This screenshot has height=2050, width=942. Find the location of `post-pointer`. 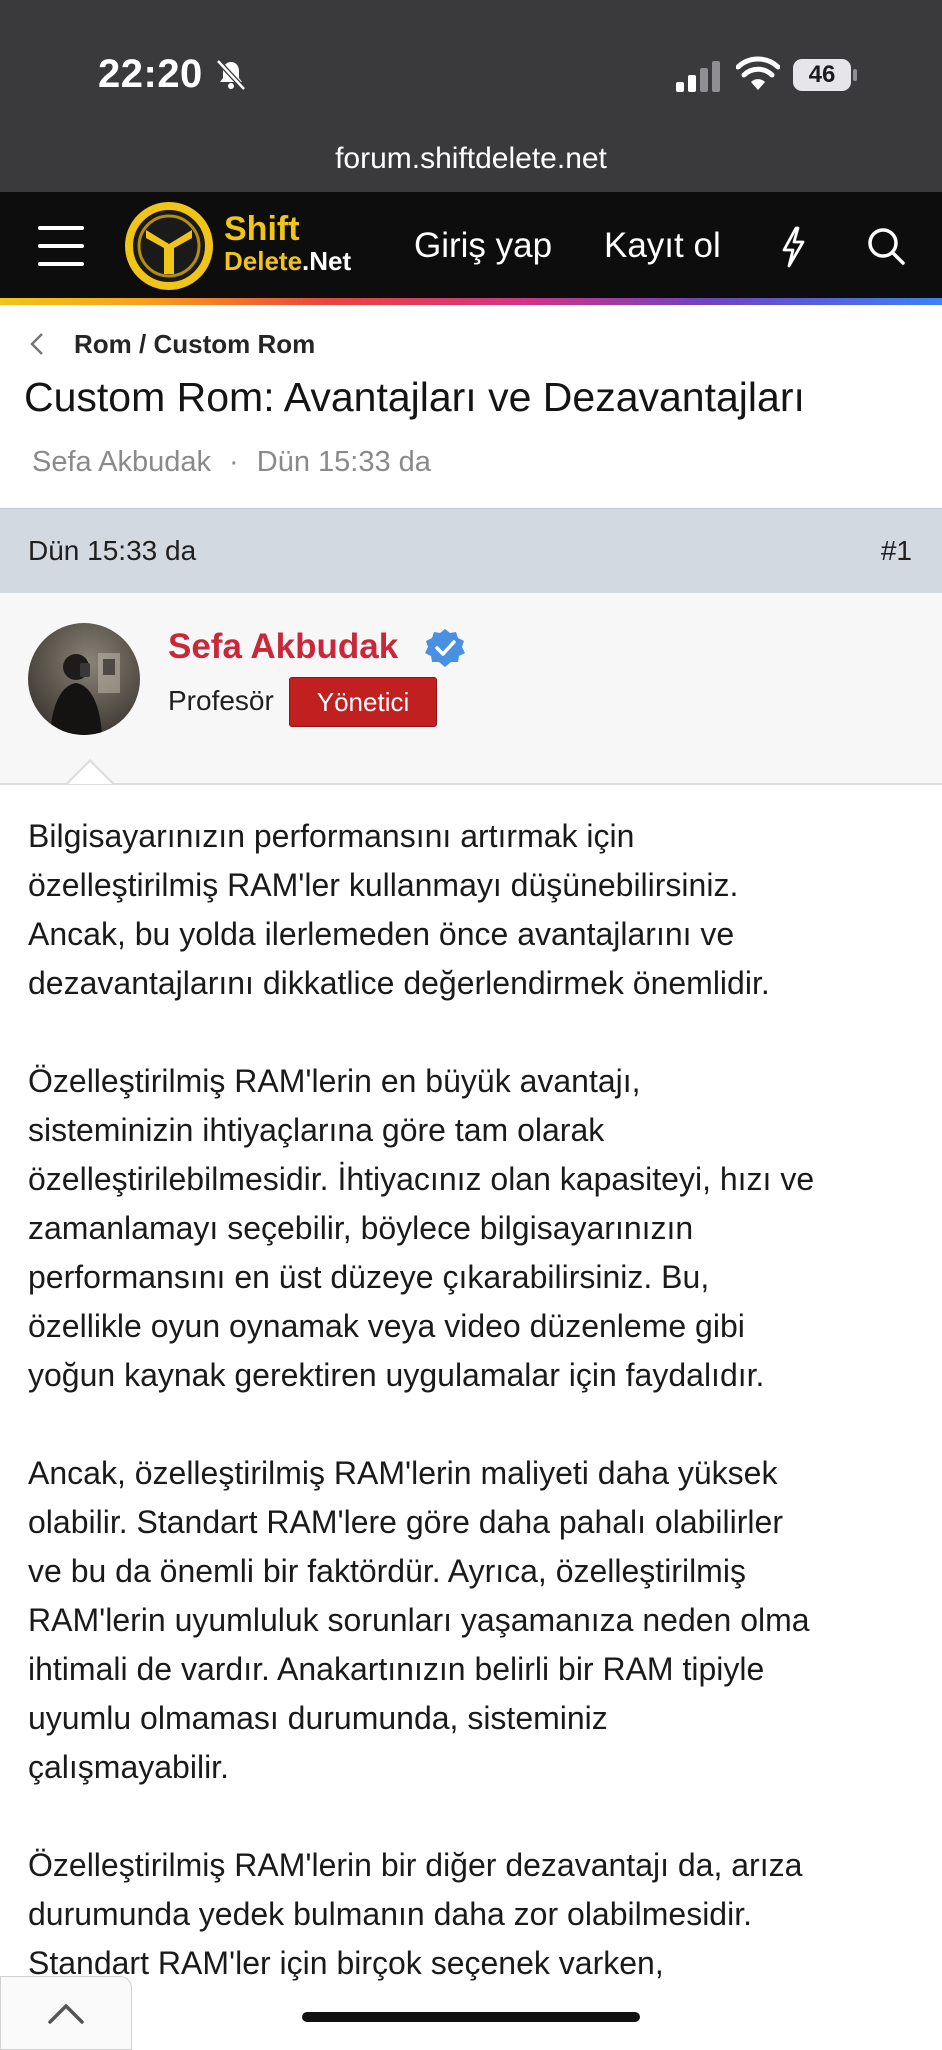

post-pointer is located at coordinates (90, 773).